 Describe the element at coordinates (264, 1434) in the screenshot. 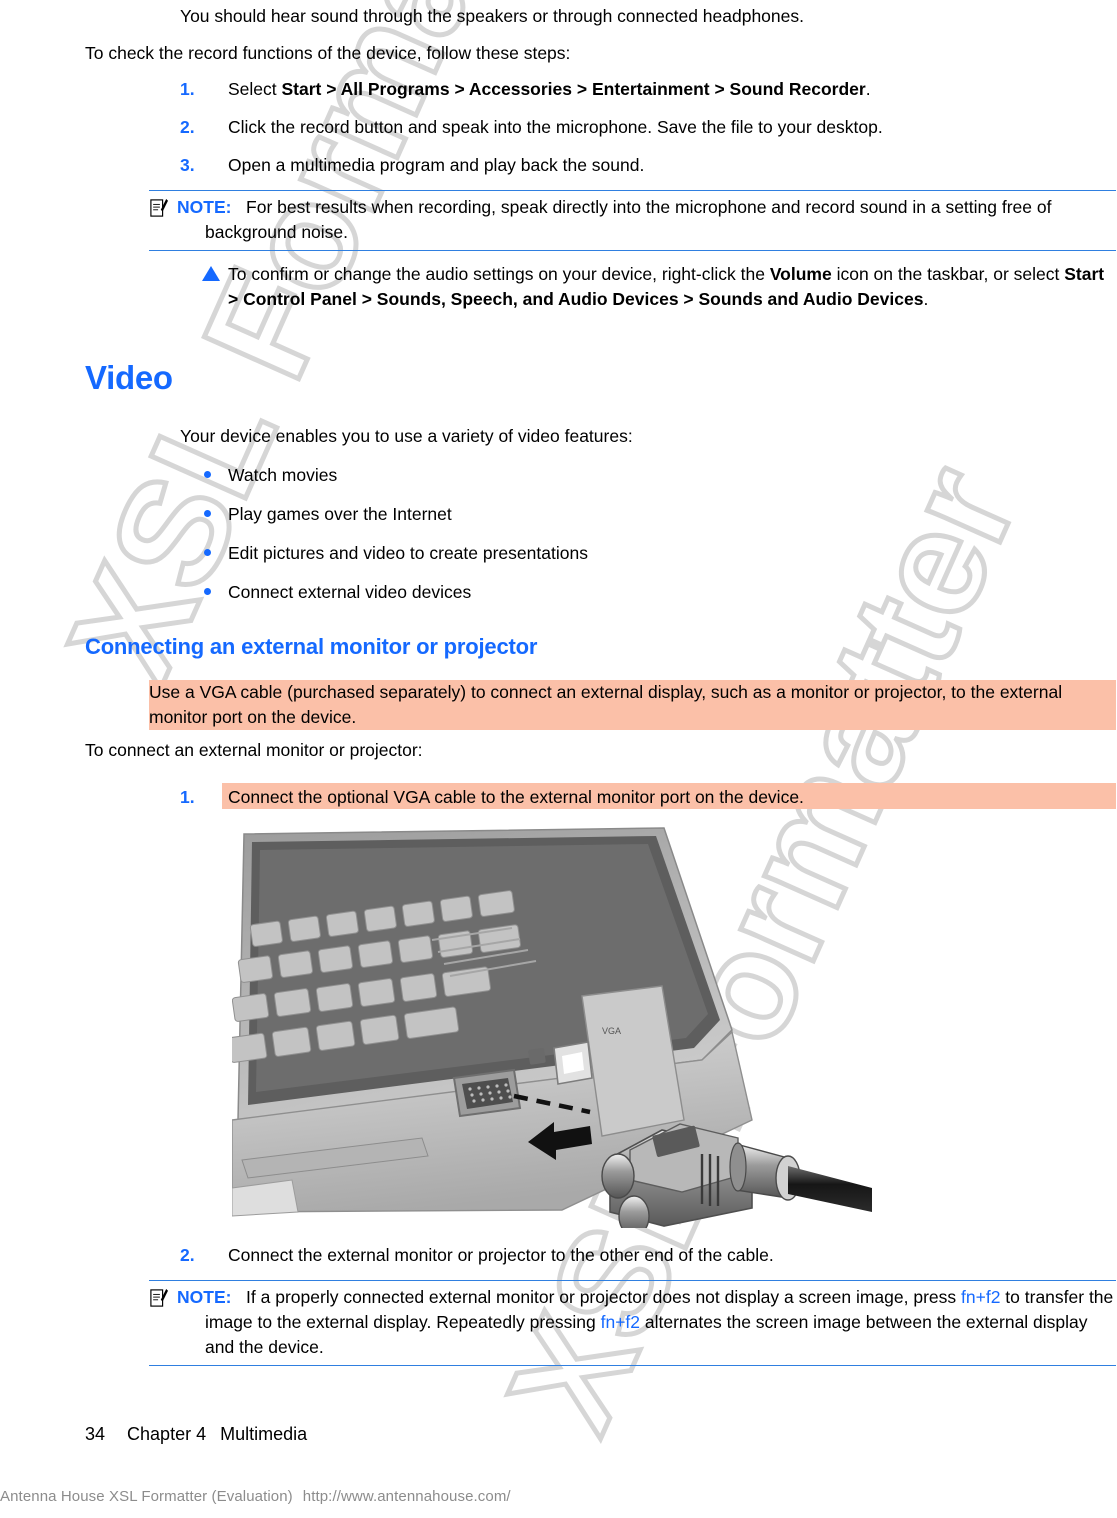

I see `footer-title: Multimedia` at that location.